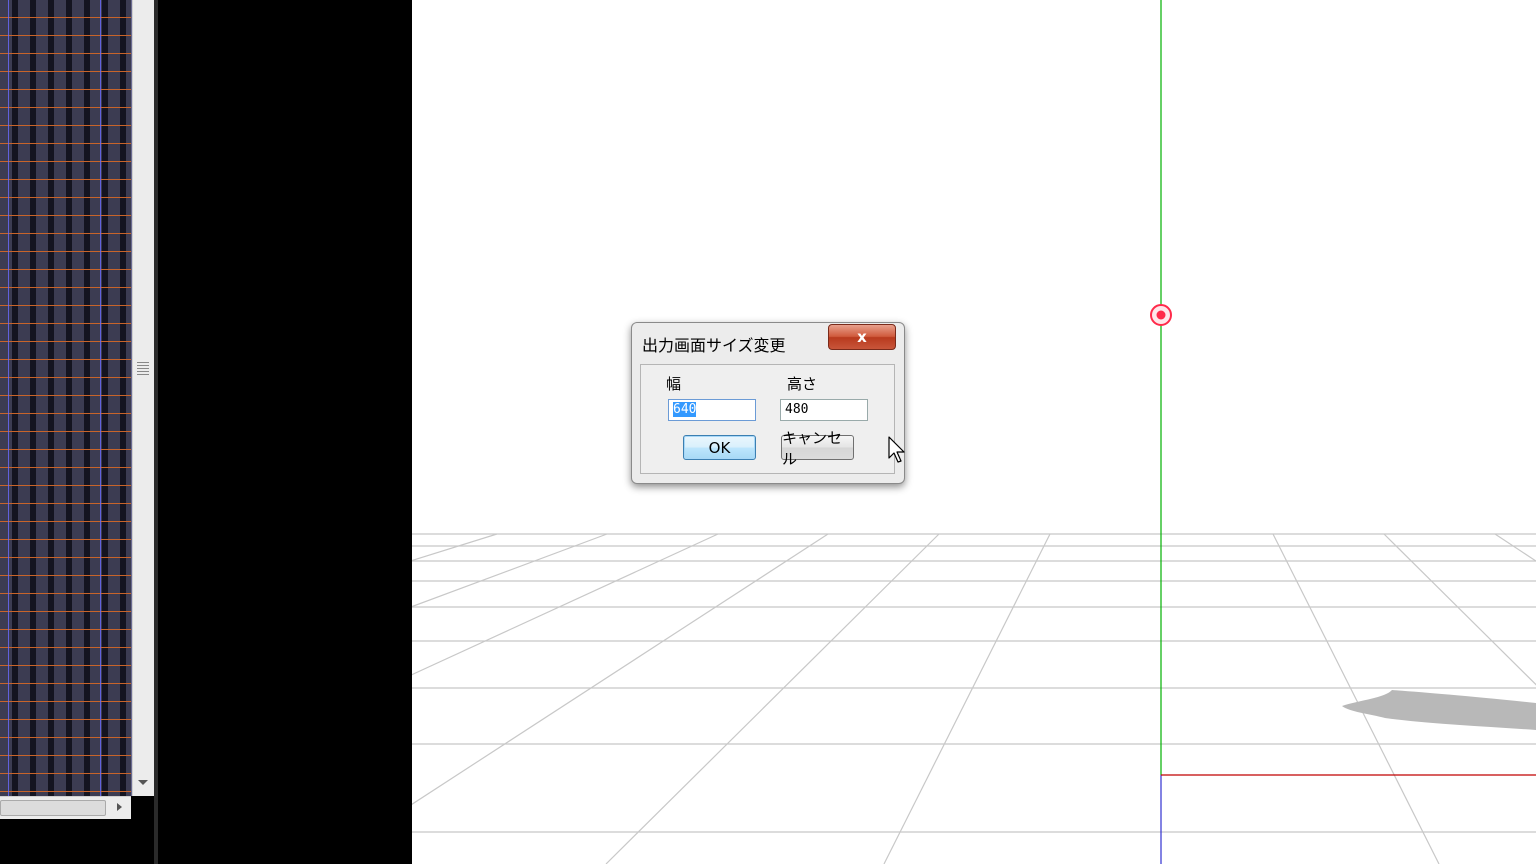 The width and height of the screenshot is (1536, 864). I want to click on cancel-button: キャンセル, so click(817, 448).